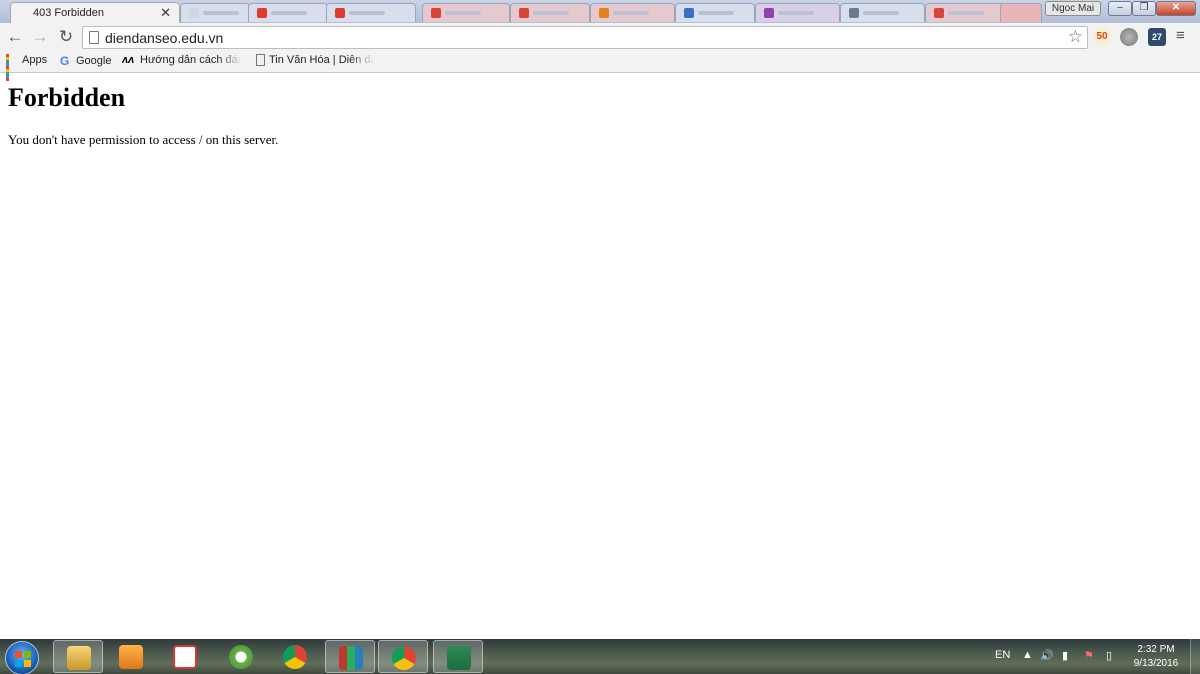 This screenshot has width=1200, height=674. Describe the element at coordinates (1102, 37) in the screenshot. I see `extension-50-icon: 50` at that location.